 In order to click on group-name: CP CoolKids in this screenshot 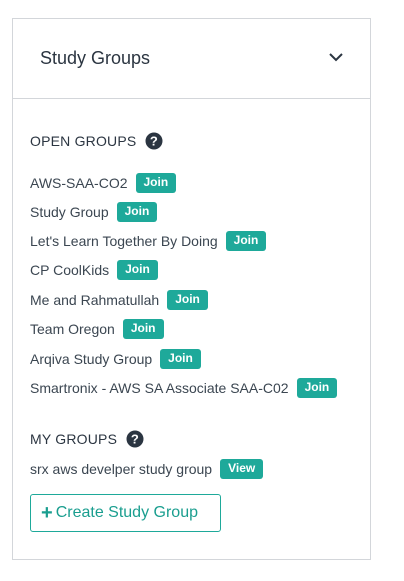, I will do `click(70, 270)`.